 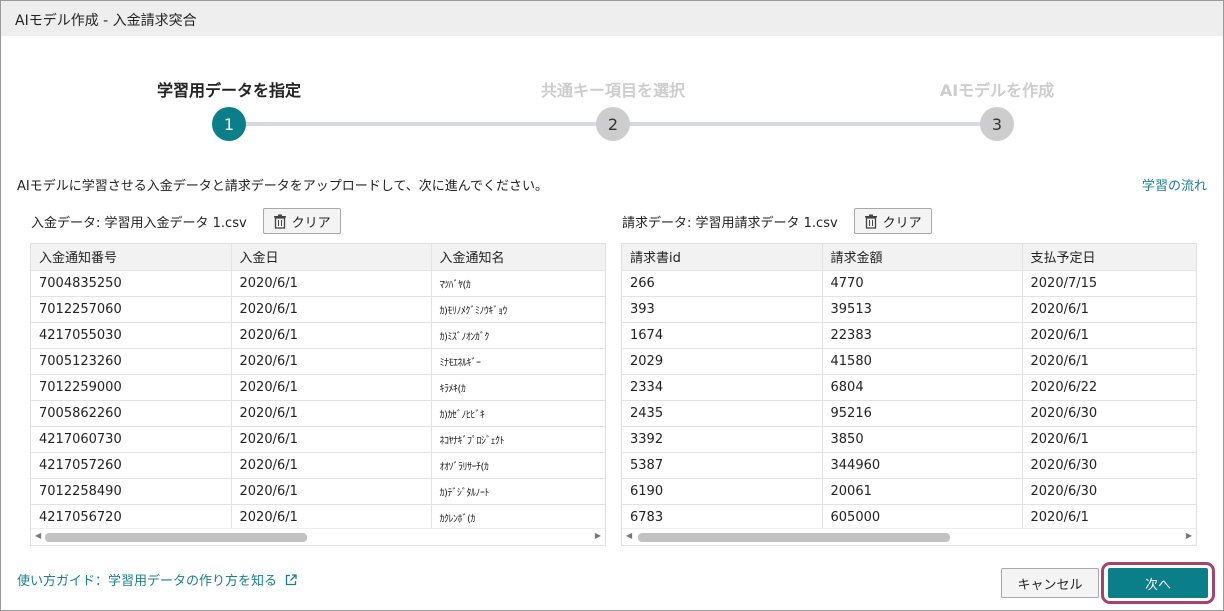 What do you see at coordinates (279, 221) in the screenshot?
I see `trash-icon` at bounding box center [279, 221].